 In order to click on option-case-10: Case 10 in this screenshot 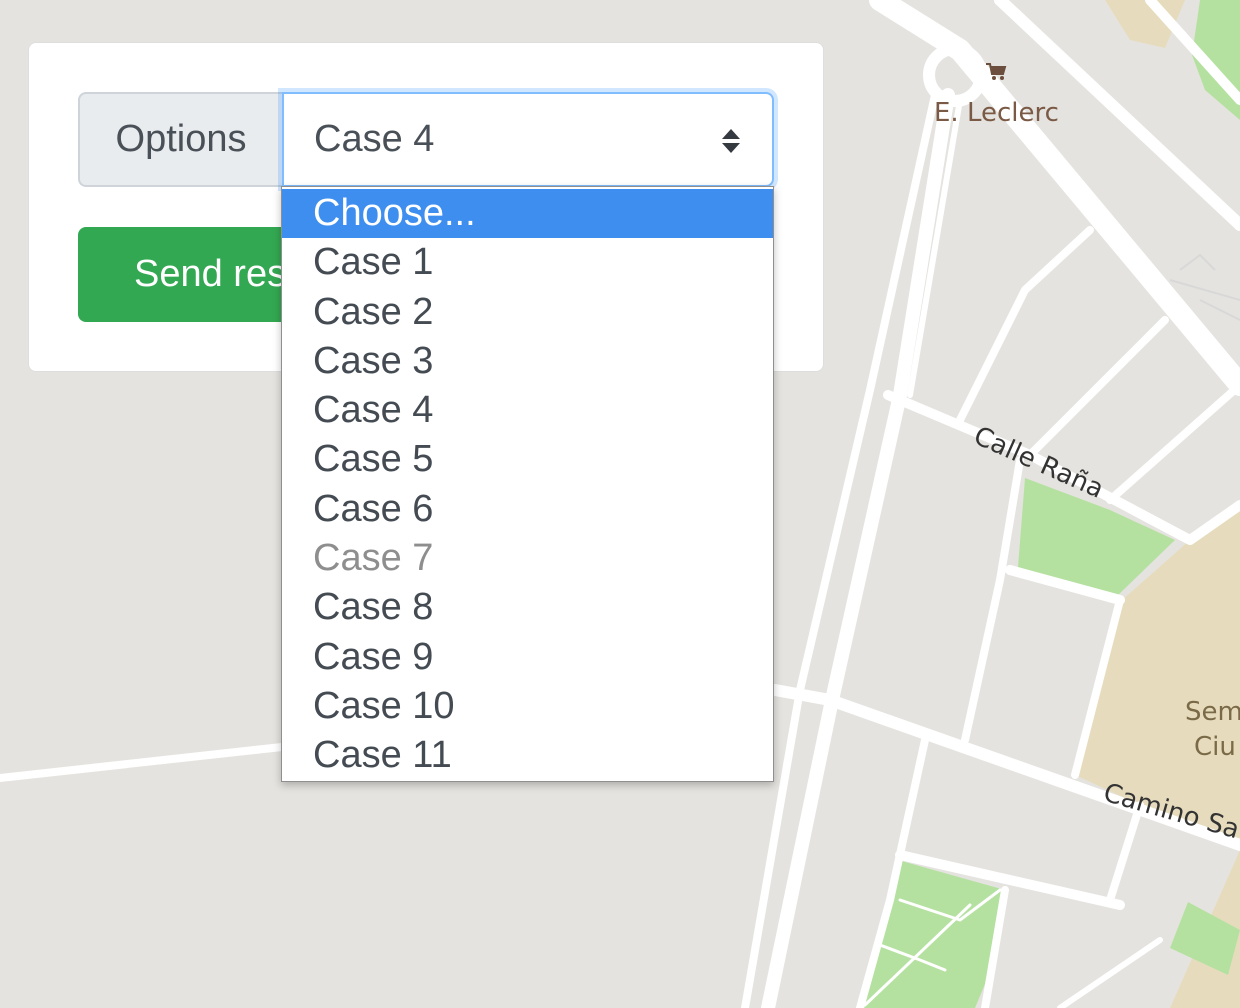, I will do `click(527, 706)`.